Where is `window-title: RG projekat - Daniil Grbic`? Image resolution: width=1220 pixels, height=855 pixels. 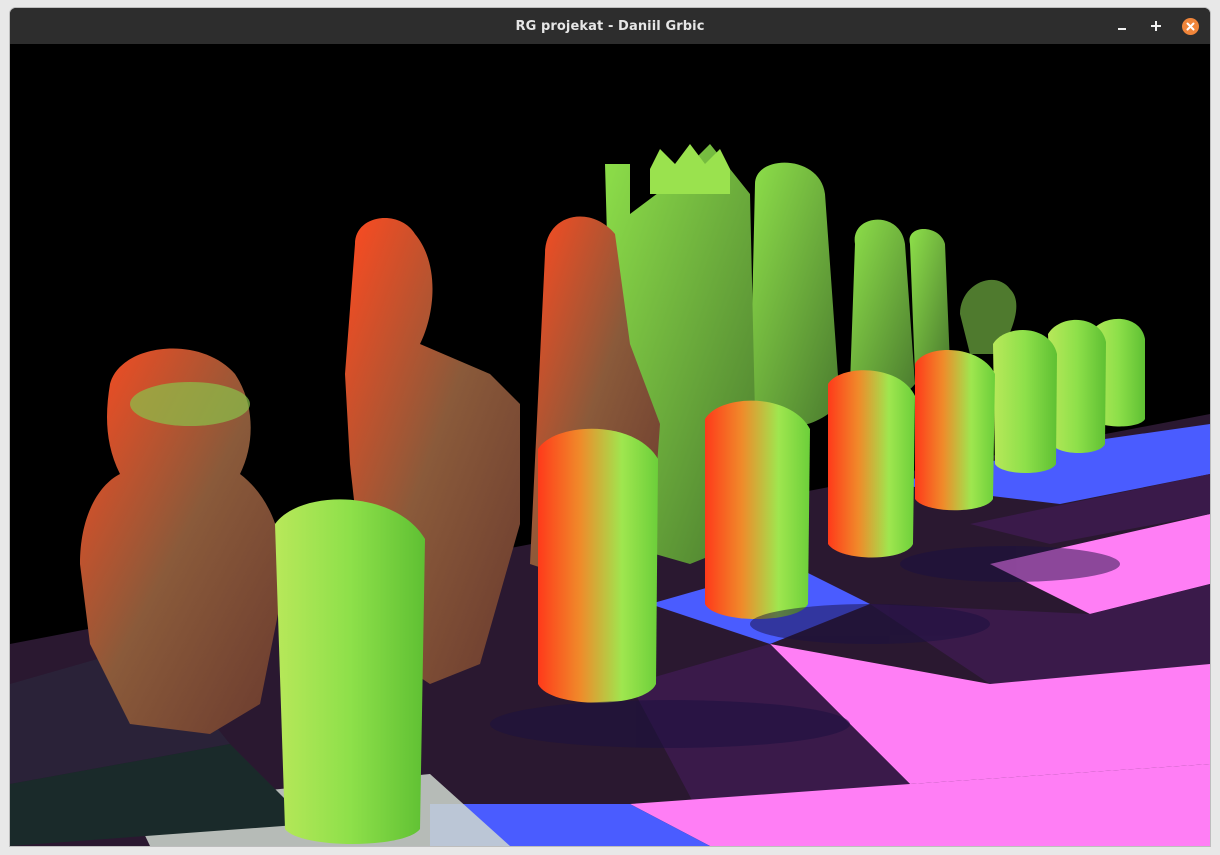 window-title: RG projekat - Daniil Grbic is located at coordinates (610, 26).